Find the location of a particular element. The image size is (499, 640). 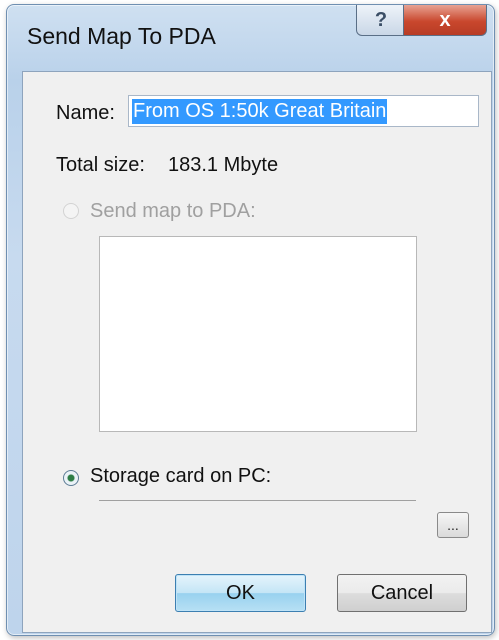

name-label: Name: is located at coordinates (85, 113).